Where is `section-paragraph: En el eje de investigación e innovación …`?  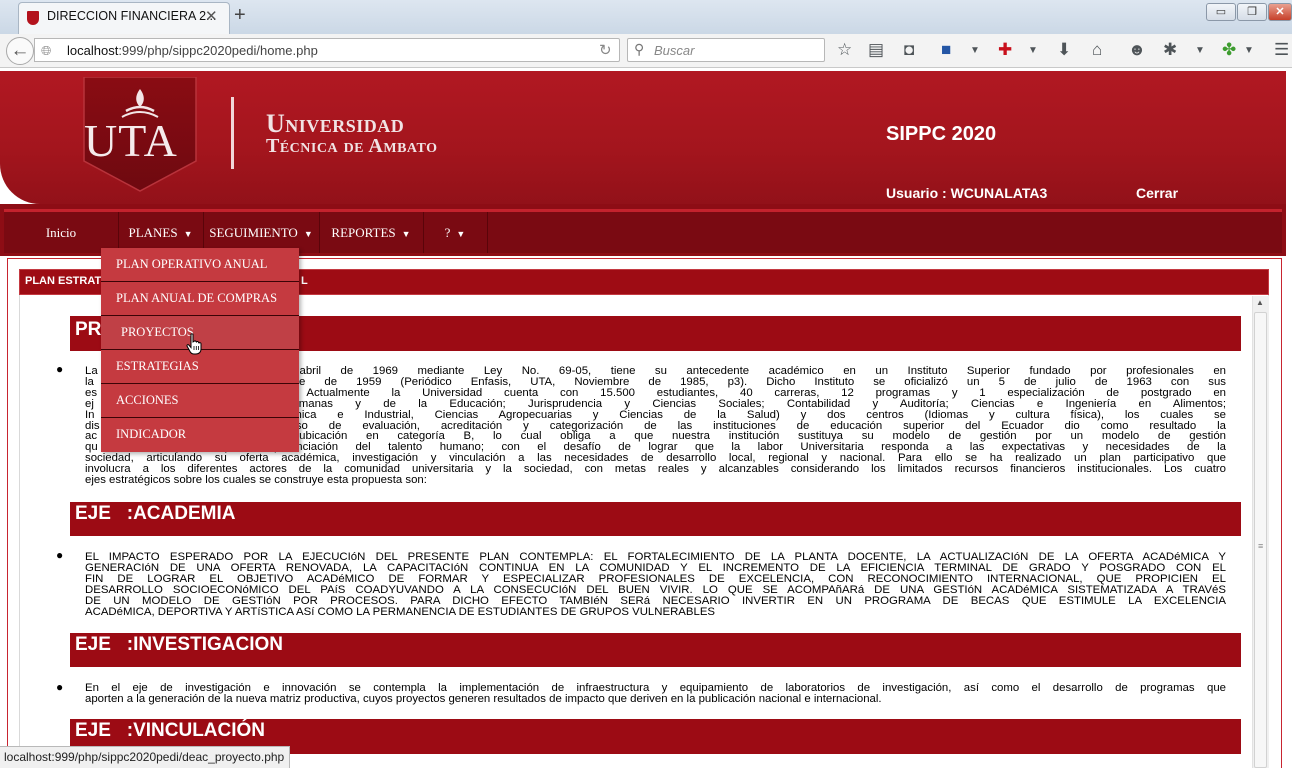 section-paragraph: En el eje de investigación e innovación … is located at coordinates (655, 693).